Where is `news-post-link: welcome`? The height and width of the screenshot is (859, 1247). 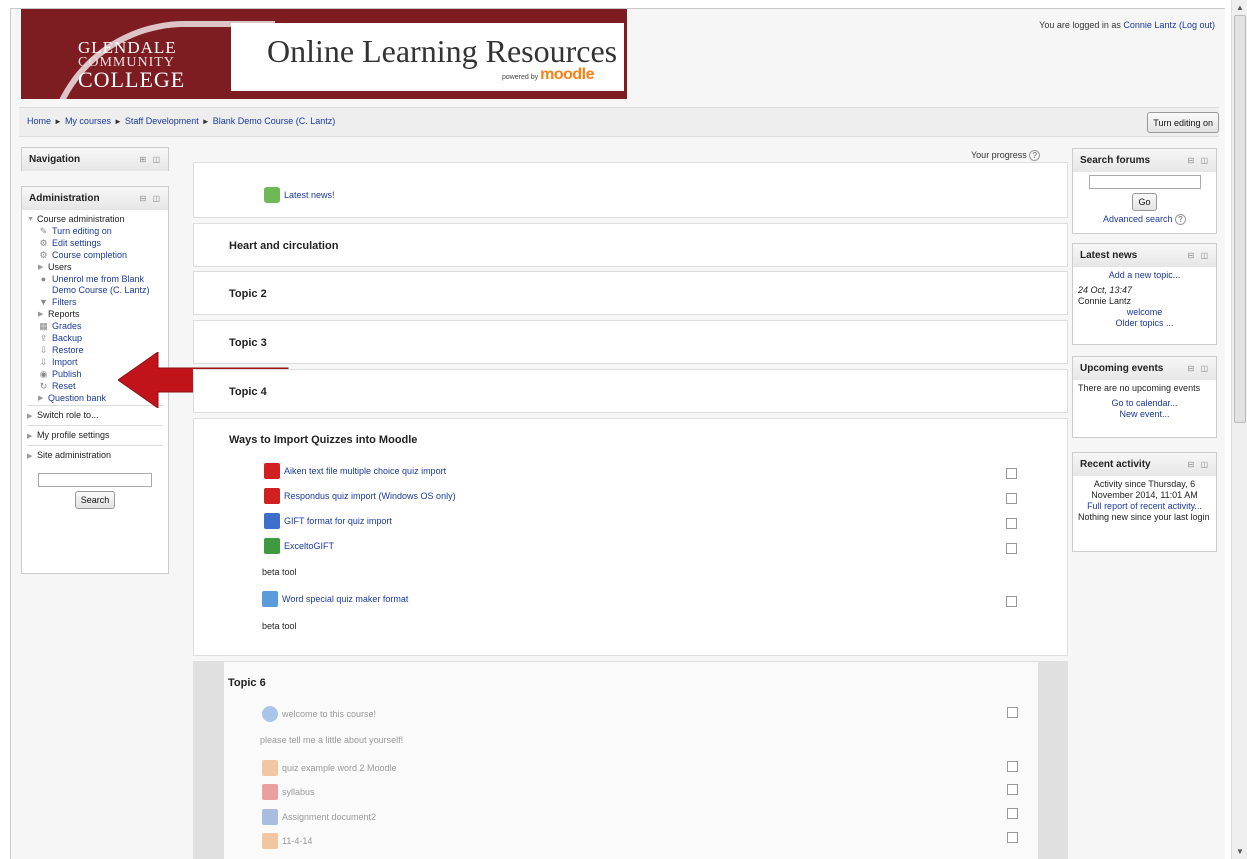
news-post-link: welcome is located at coordinates (1145, 312).